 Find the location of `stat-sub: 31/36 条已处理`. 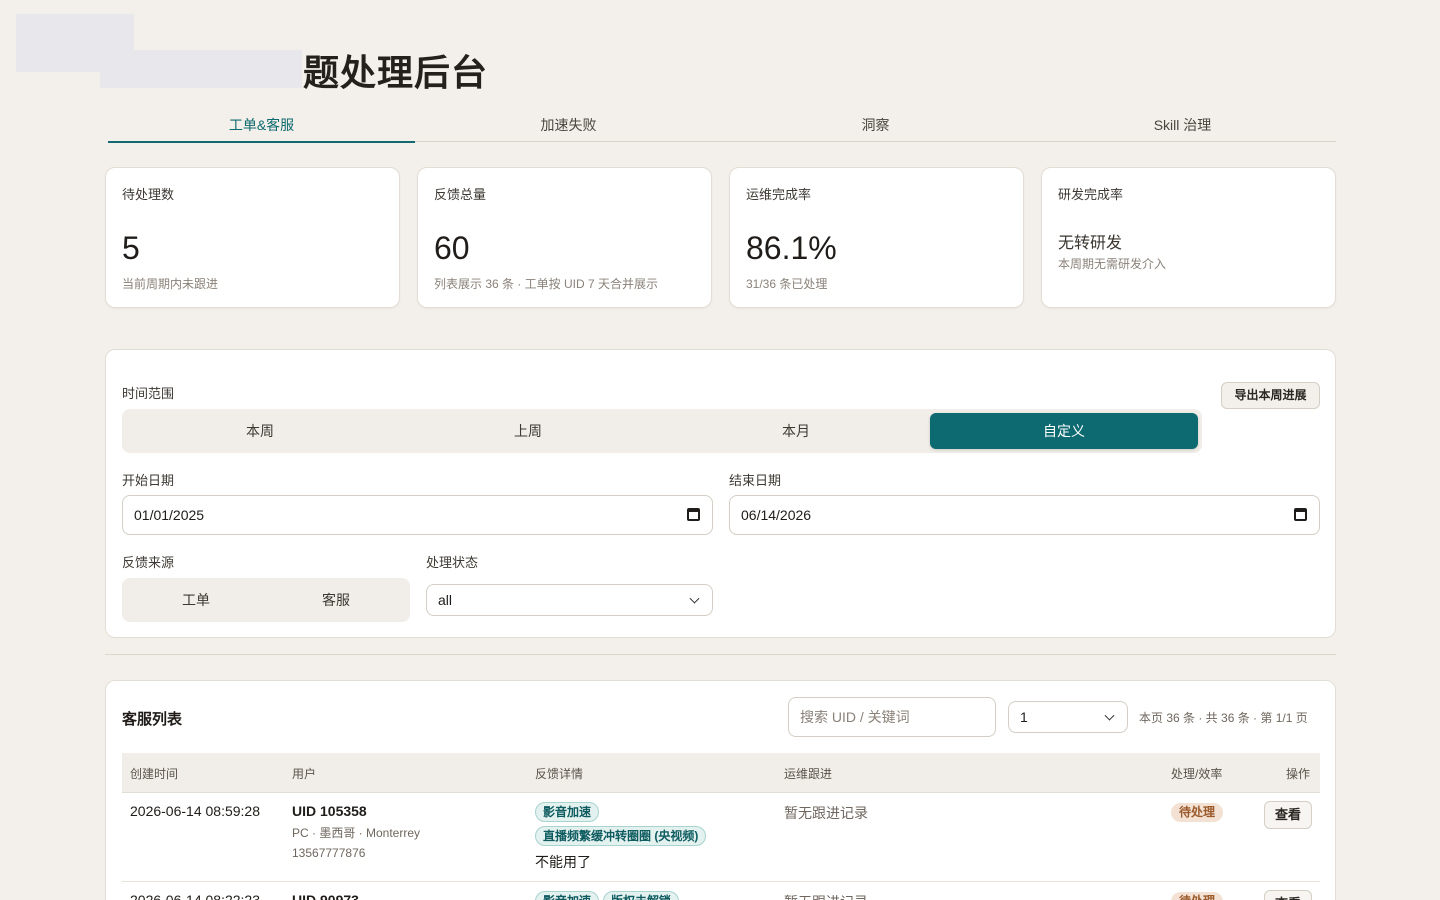

stat-sub: 31/36 条已处理 is located at coordinates (787, 284).